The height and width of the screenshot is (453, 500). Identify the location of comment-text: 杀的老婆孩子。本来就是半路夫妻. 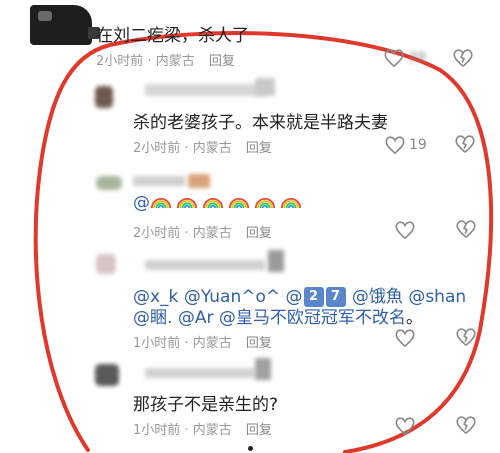
(260, 123).